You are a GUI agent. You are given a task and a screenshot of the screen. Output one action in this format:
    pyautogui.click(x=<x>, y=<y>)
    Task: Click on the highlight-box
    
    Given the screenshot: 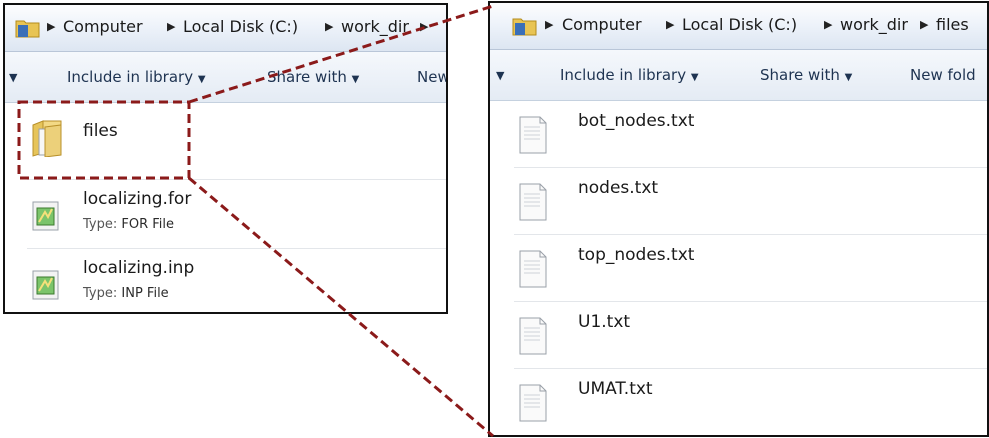 What is the action you would take?
    pyautogui.click(x=104, y=140)
    